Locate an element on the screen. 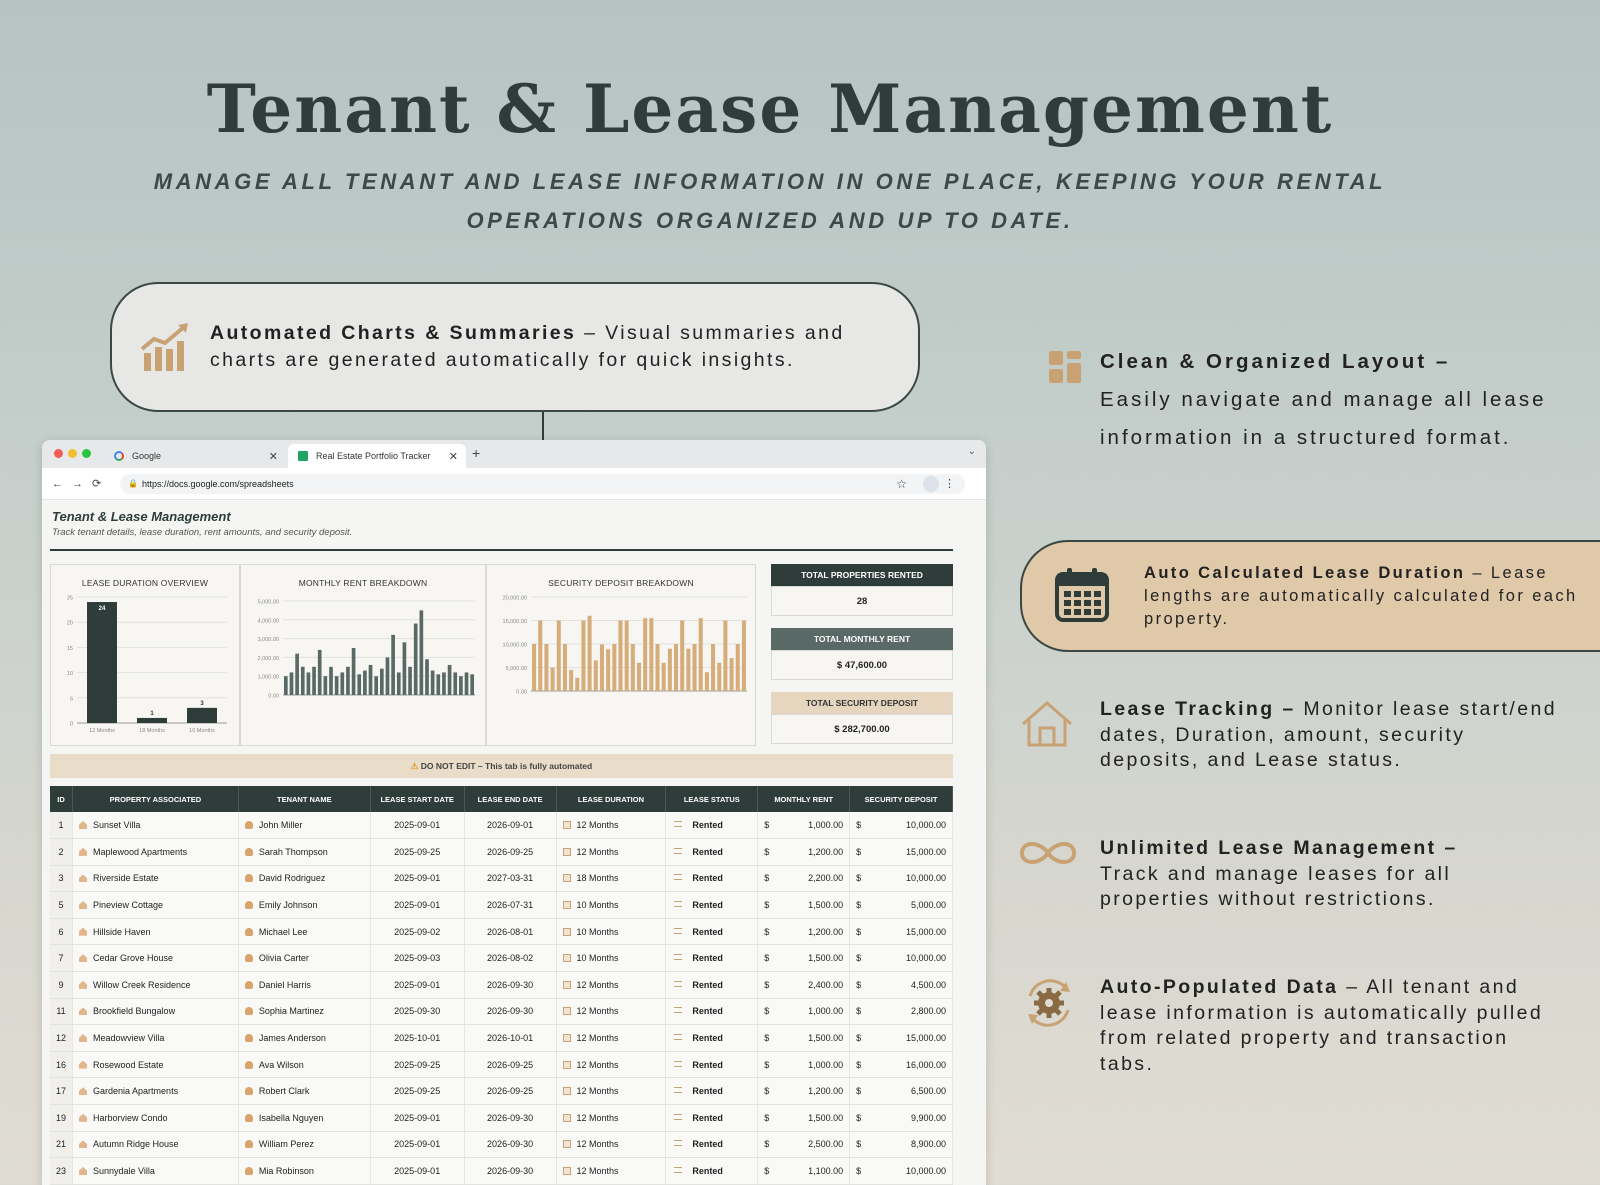 The width and height of the screenshot is (1600, 1185). table-cell: 16 is located at coordinates (62, 1065).